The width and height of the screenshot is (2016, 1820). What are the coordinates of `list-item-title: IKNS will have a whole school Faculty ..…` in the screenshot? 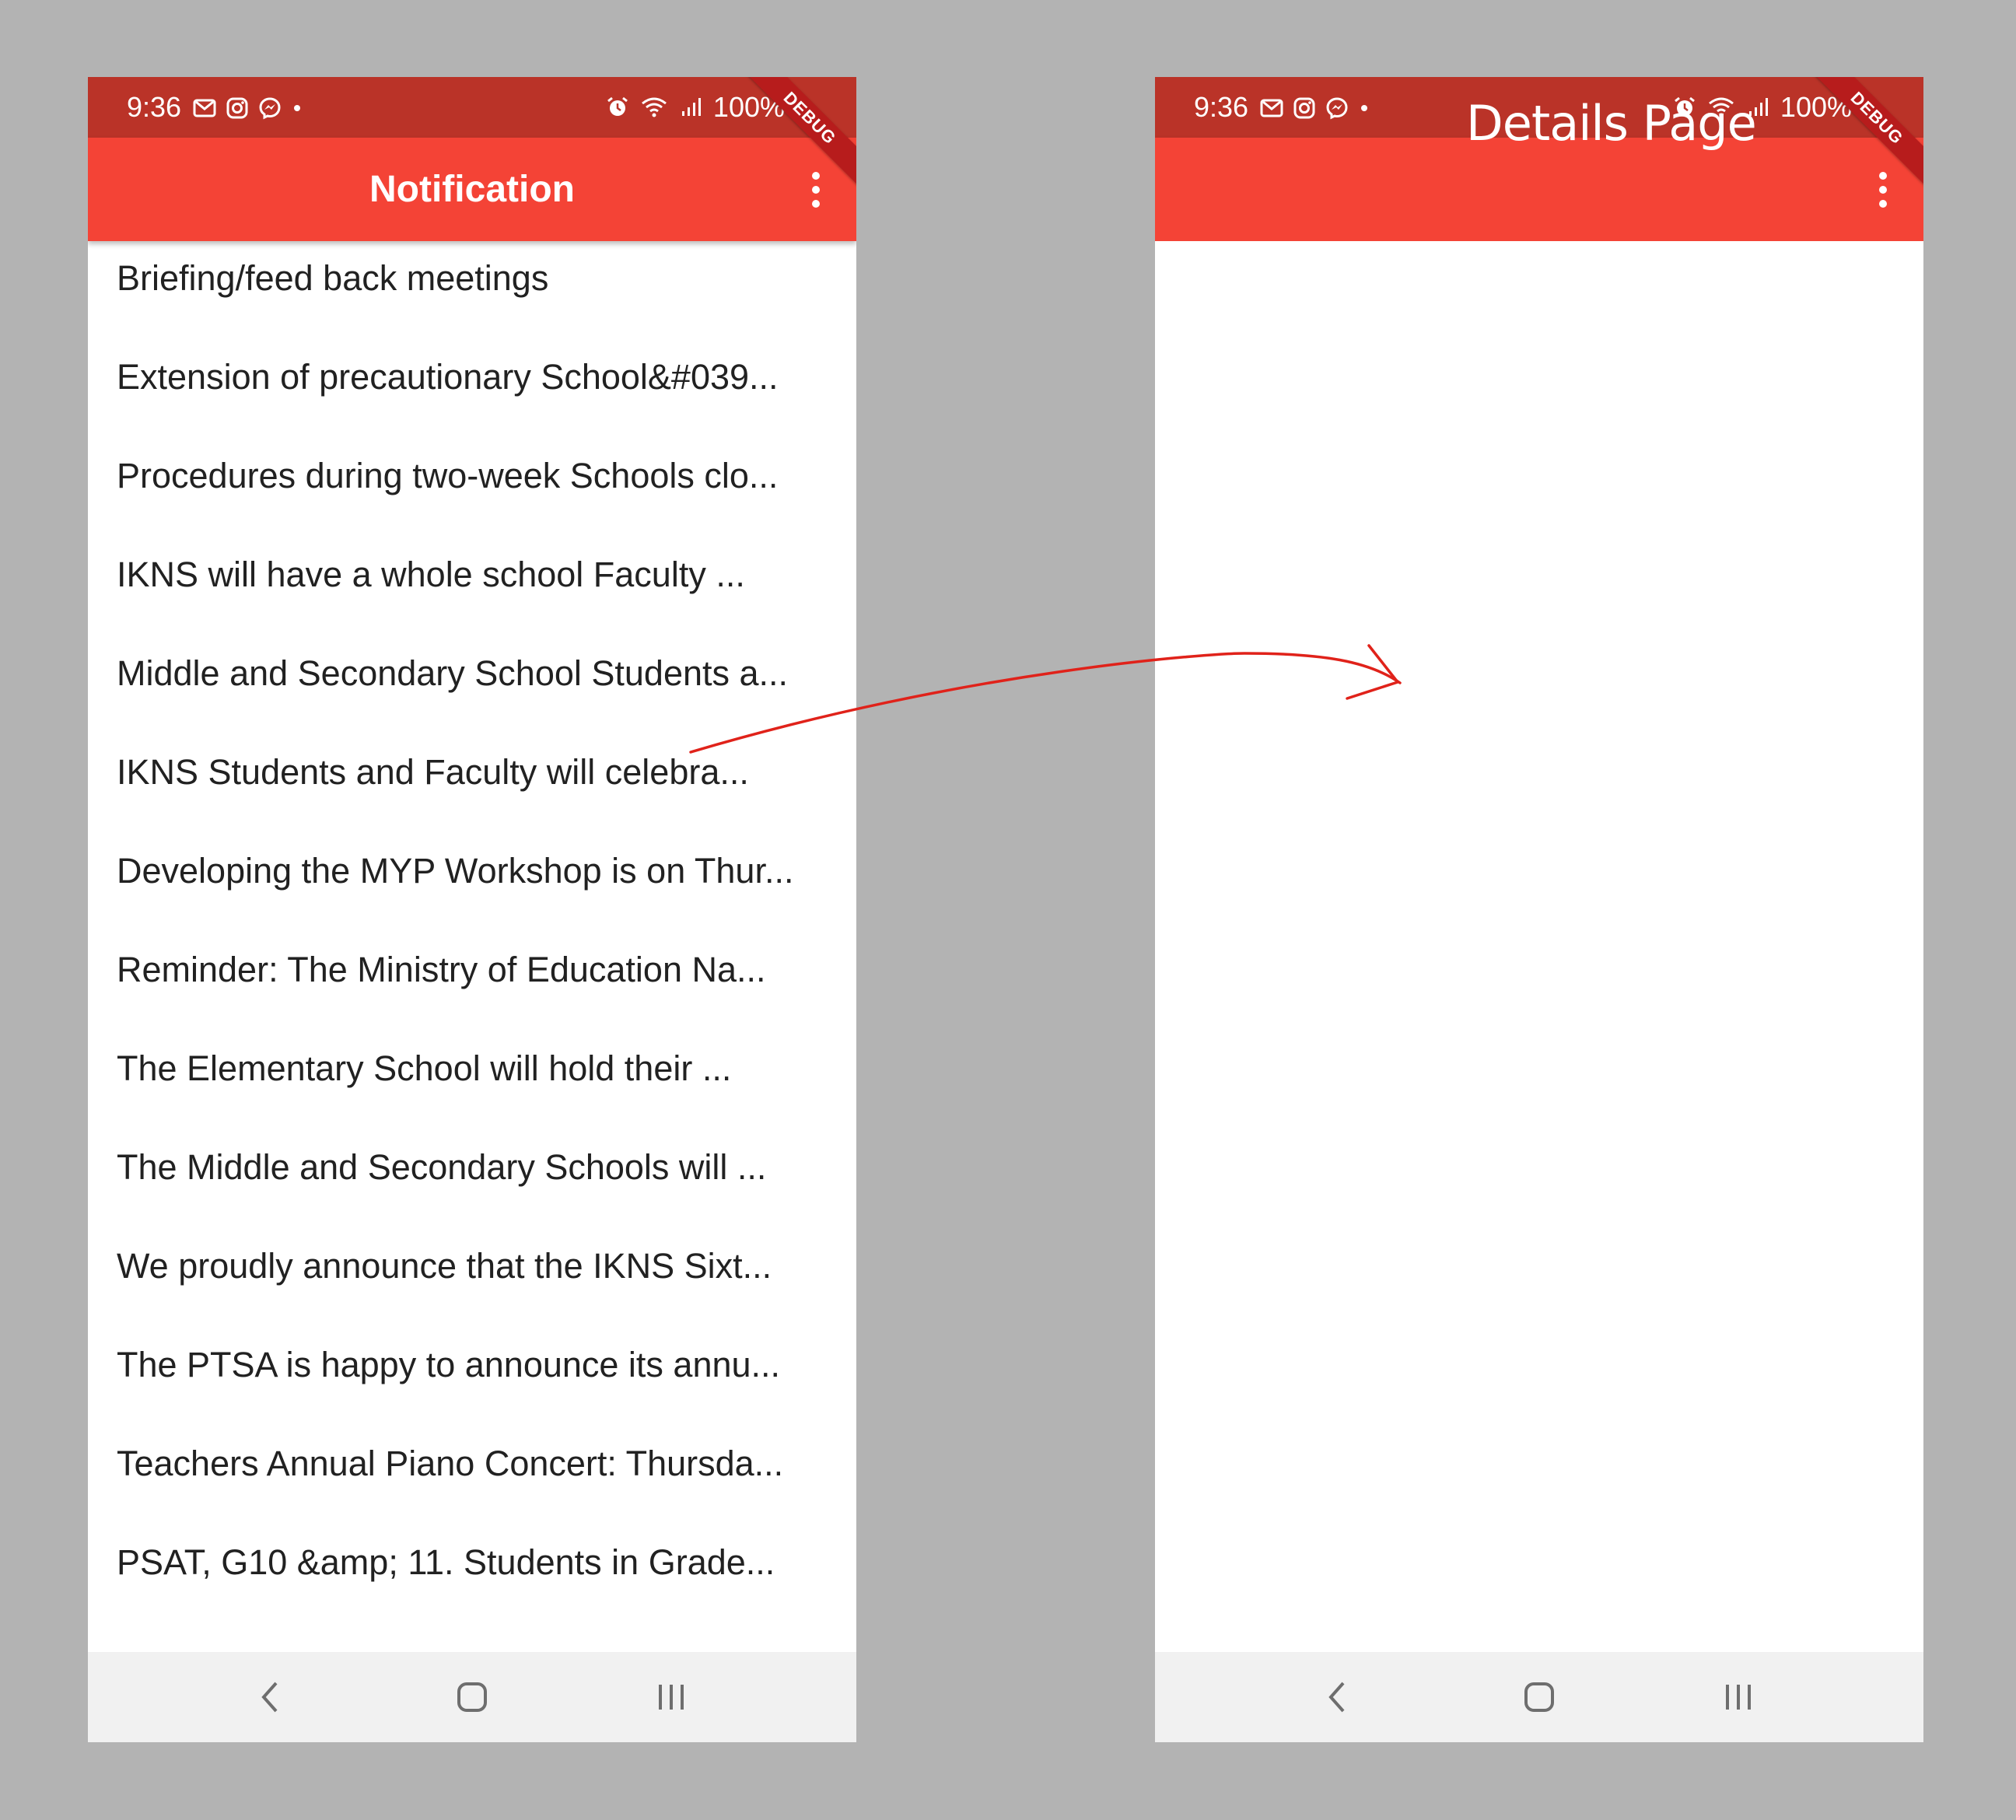 It's located at (431, 575).